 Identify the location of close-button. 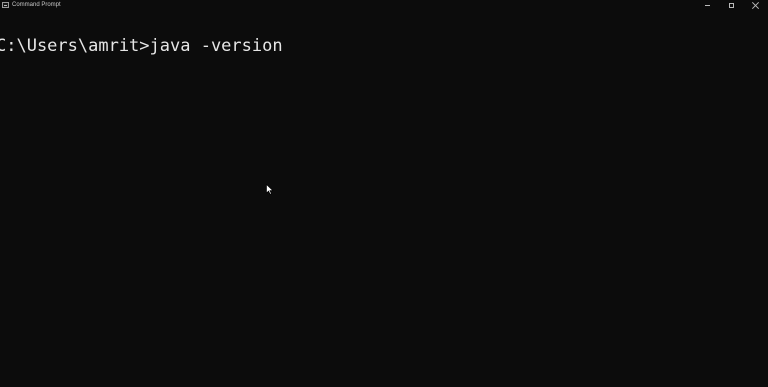
(756, 6).